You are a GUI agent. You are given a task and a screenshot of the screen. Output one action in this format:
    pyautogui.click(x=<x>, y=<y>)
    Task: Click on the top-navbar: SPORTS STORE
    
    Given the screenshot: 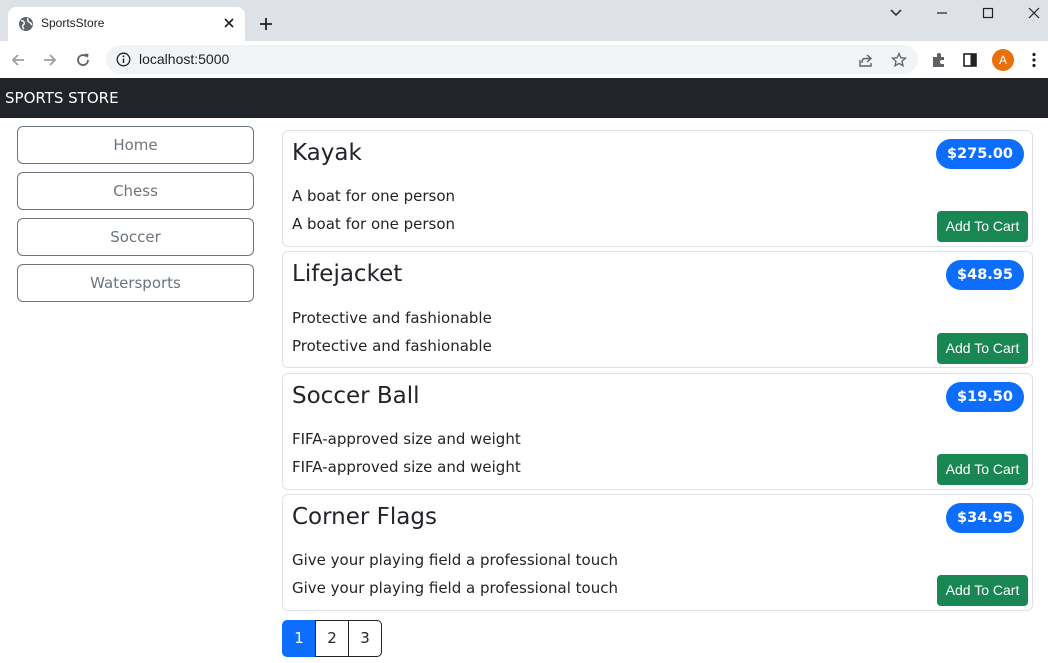 What is the action you would take?
    pyautogui.click(x=524, y=98)
    